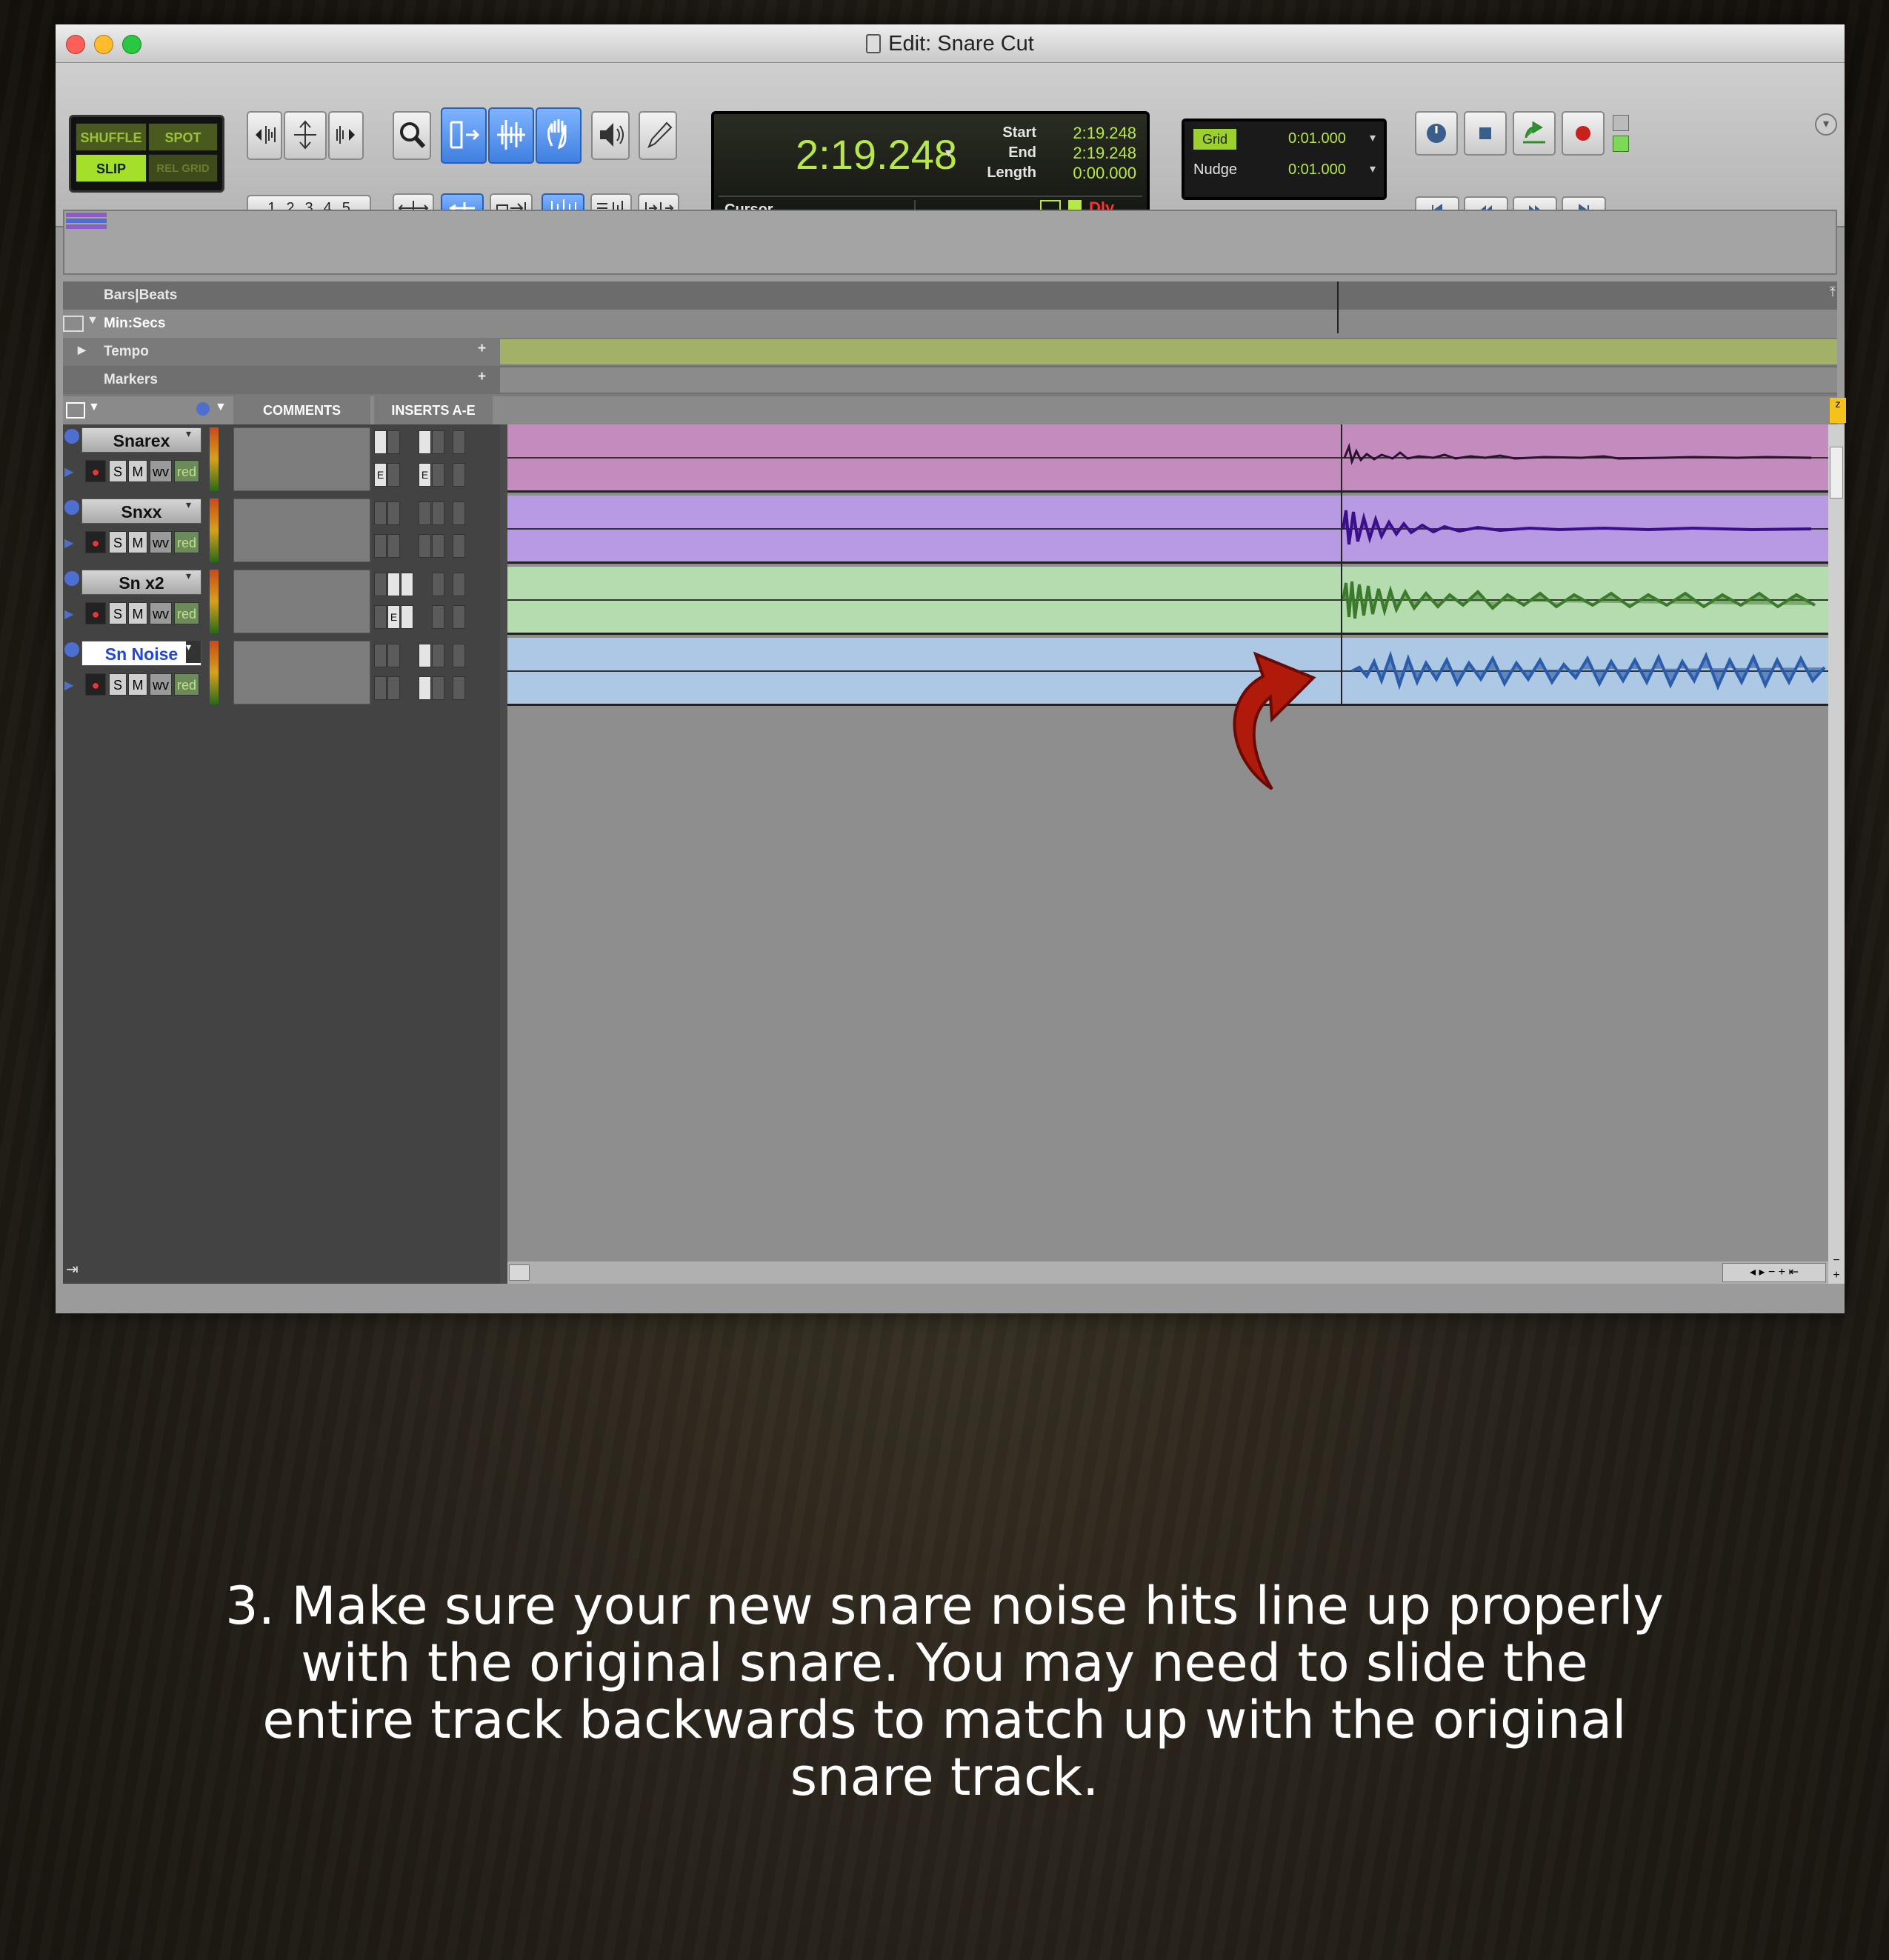 Image resolution: width=1889 pixels, height=1960 pixels. Describe the element at coordinates (1095, 153) in the screenshot. I see `end-value: 2:19.248` at that location.